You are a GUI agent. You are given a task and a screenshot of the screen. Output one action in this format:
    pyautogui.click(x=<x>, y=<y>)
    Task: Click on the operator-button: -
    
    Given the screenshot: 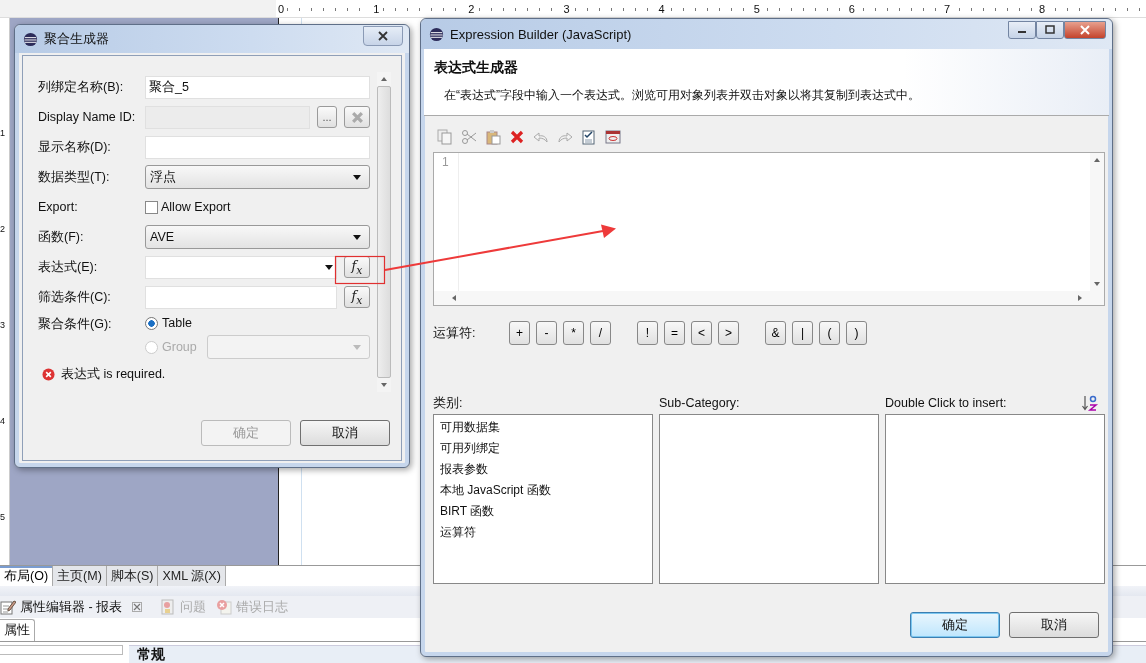 What is the action you would take?
    pyautogui.click(x=546, y=333)
    